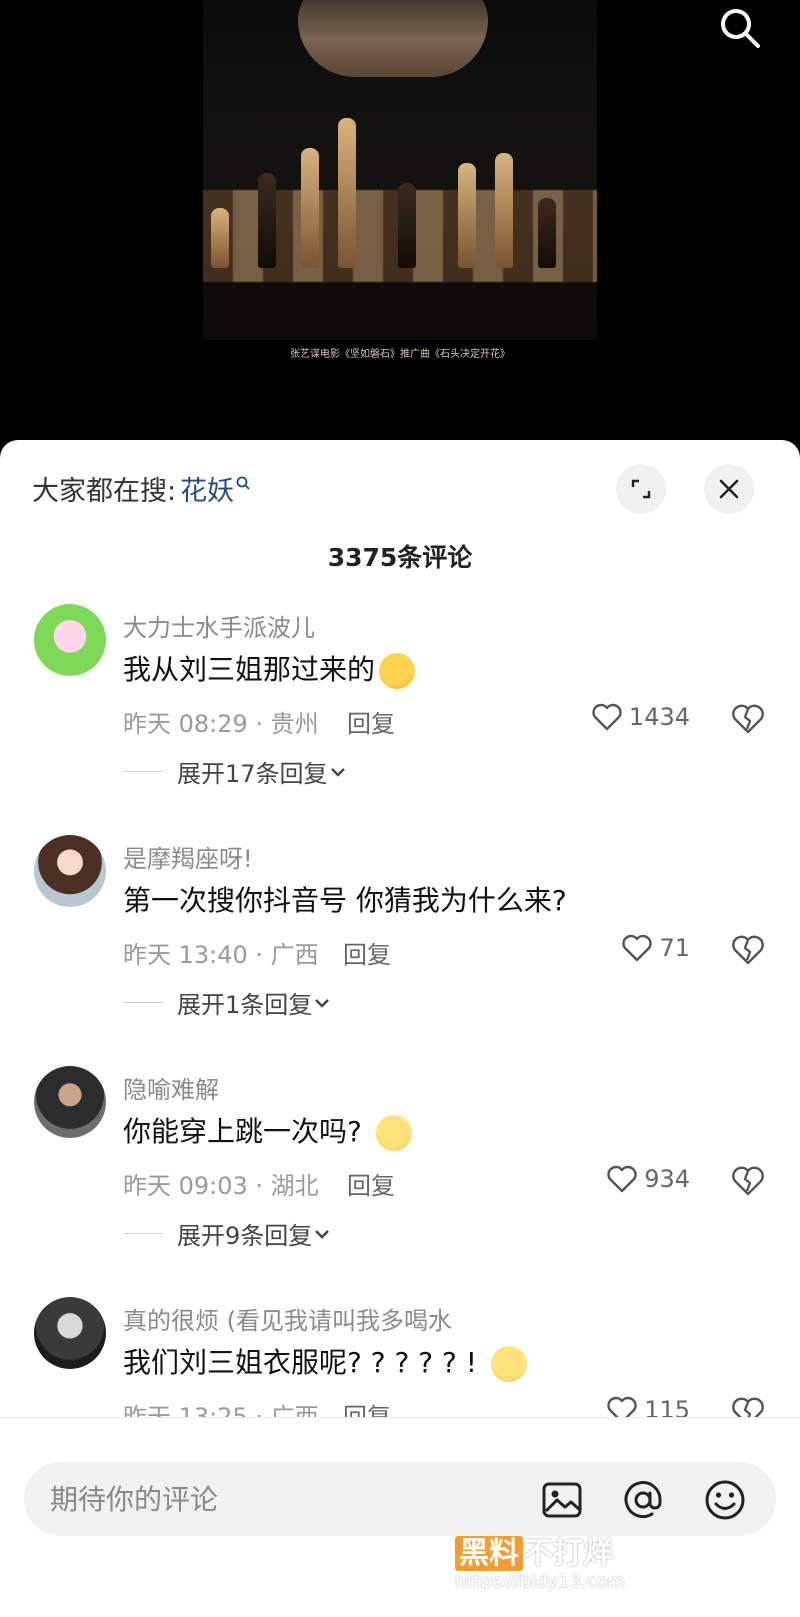 The width and height of the screenshot is (800, 1617). I want to click on comment-text-content: 你能穿上跳一次吗?, so click(242, 1131).